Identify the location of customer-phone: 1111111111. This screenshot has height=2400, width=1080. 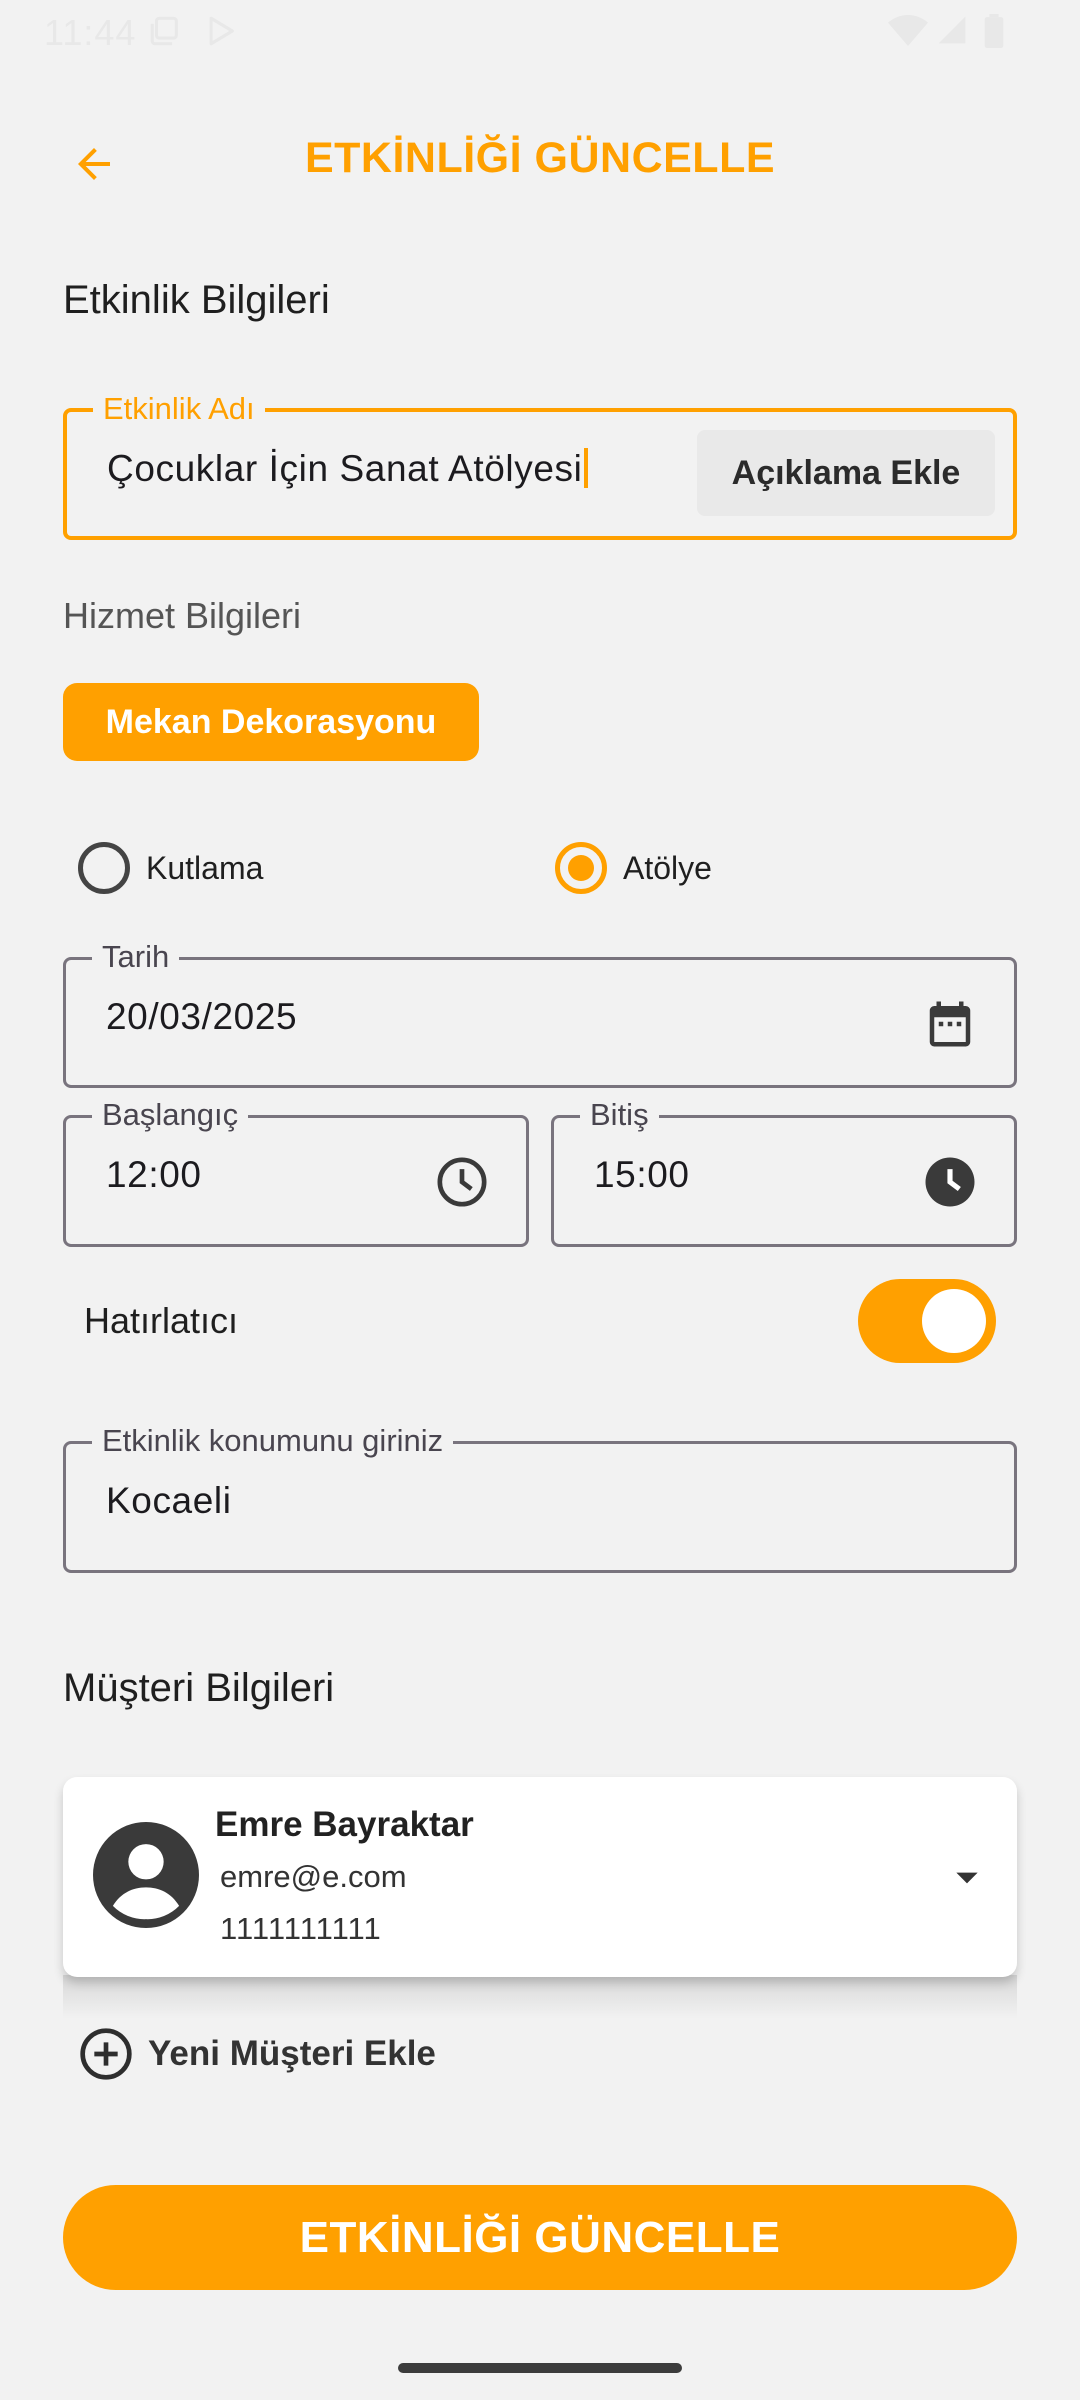
(301, 1928).